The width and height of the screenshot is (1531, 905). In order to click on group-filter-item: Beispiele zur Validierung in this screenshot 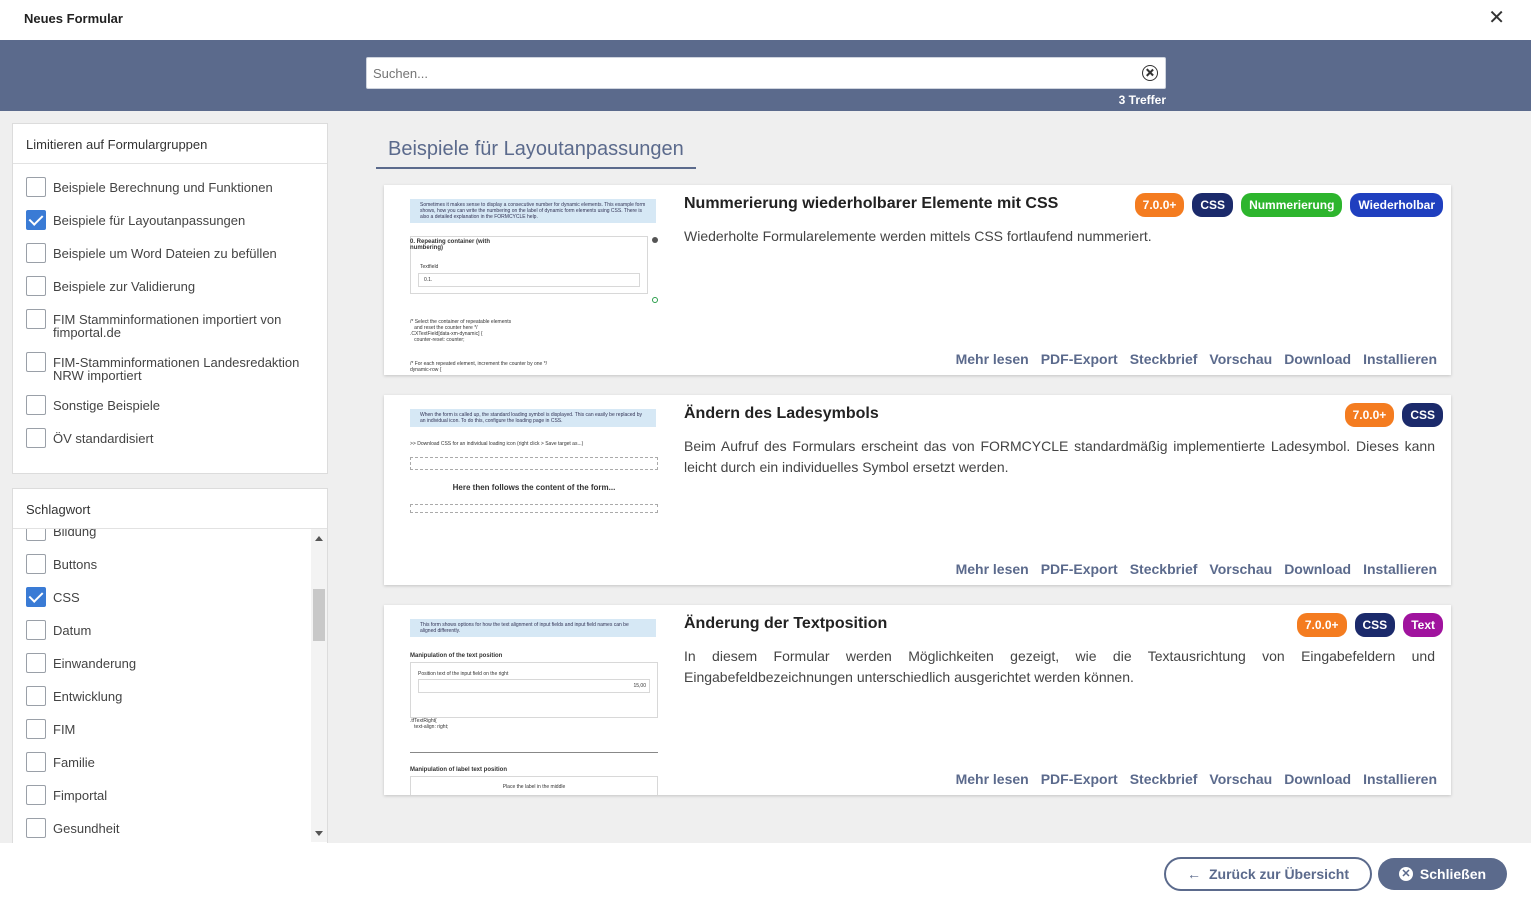, I will do `click(164, 286)`.